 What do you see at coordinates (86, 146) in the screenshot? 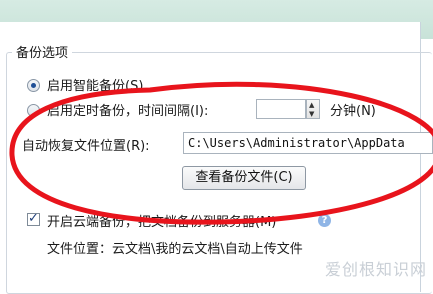
I see `restore-path-label: 自动恢复文件位置(R):` at bounding box center [86, 146].